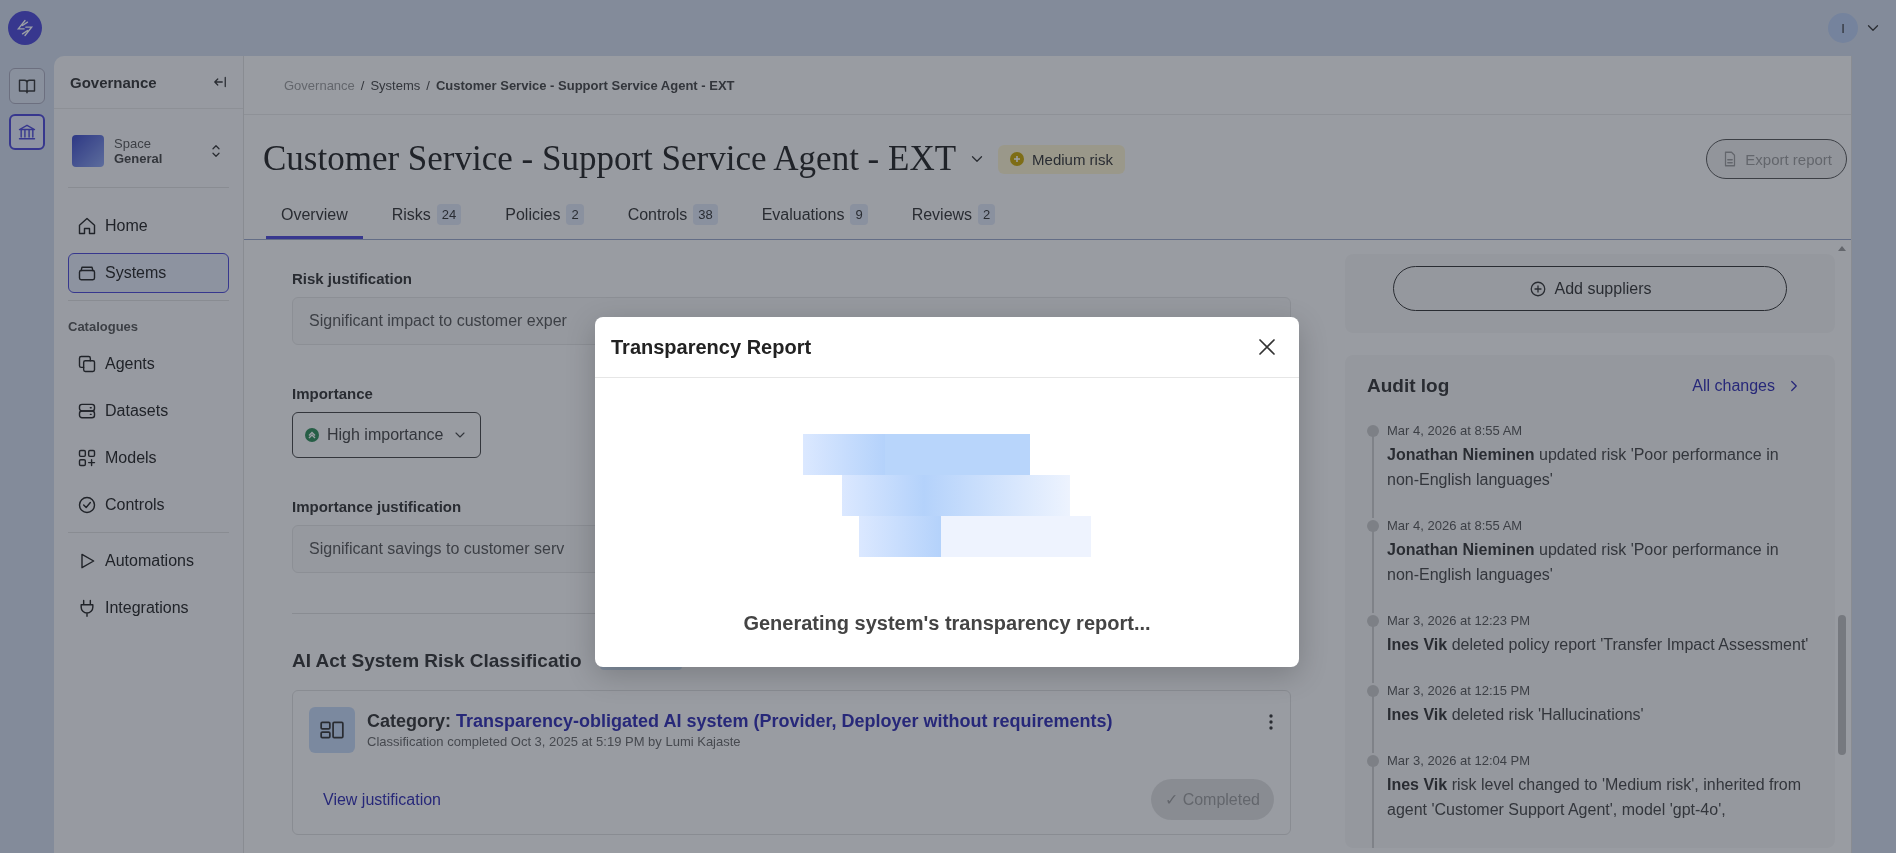 Image resolution: width=1896 pixels, height=853 pixels. What do you see at coordinates (1515, 715) in the screenshot?
I see `entry-text: Ines Vik deleted risk 'Hallucinations'` at bounding box center [1515, 715].